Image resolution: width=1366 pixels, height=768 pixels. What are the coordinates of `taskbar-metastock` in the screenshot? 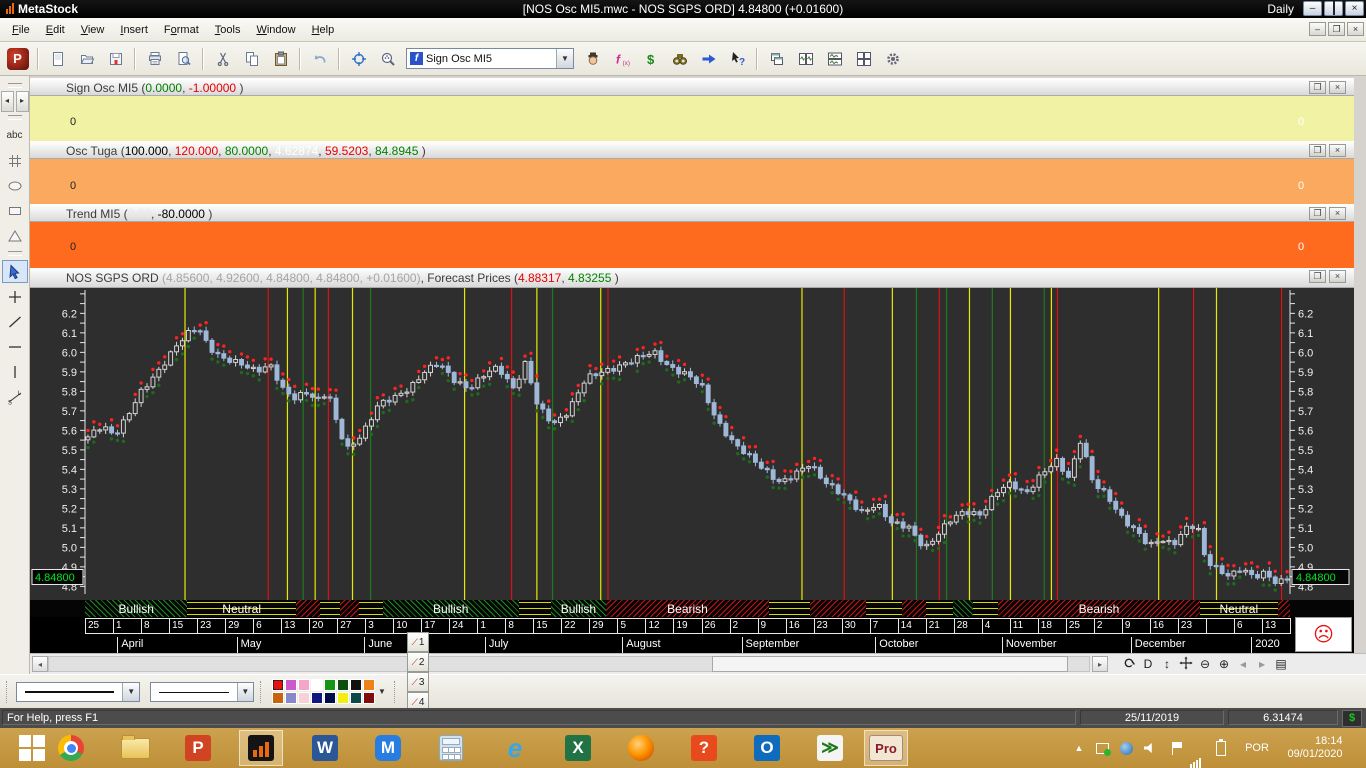 It's located at (261, 748).